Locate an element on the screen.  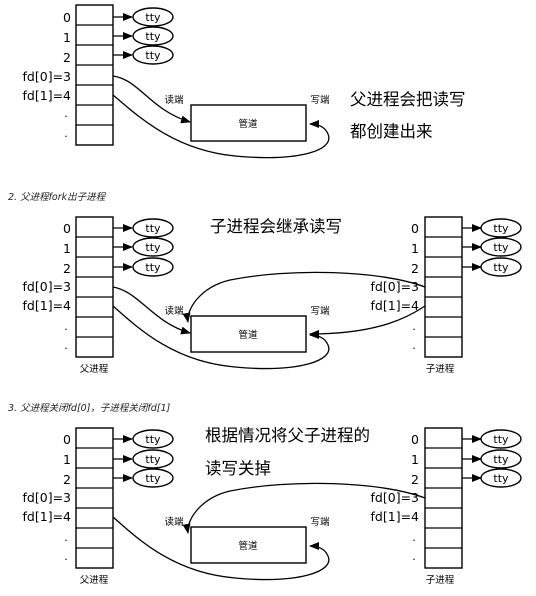
step-1-note-line-1: 父进程会把读写 is located at coordinates (408, 99).